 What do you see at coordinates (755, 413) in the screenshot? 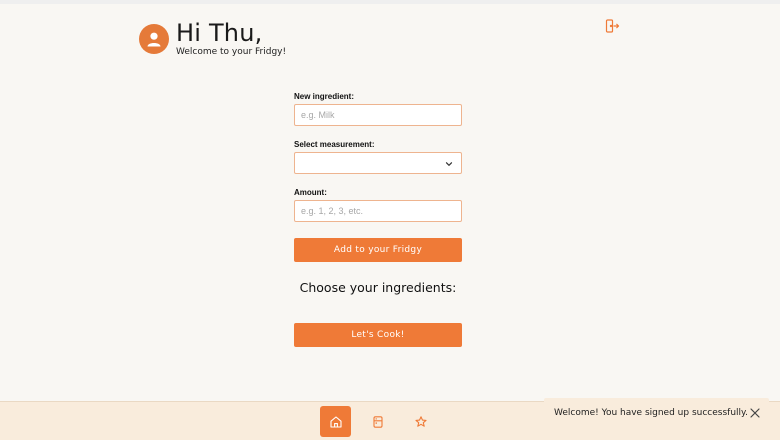
I see `close-icon` at bounding box center [755, 413].